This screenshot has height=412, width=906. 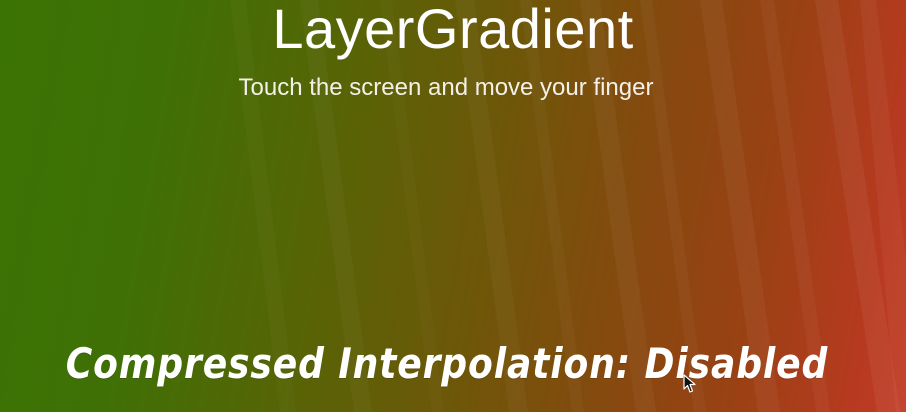 I want to click on mouse-pointer-icon, so click(x=689, y=383).